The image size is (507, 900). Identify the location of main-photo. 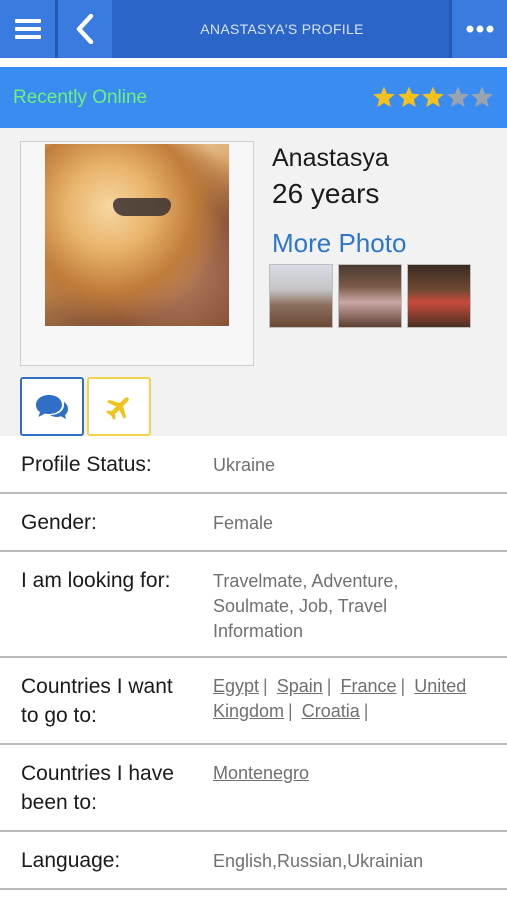
(137, 235).